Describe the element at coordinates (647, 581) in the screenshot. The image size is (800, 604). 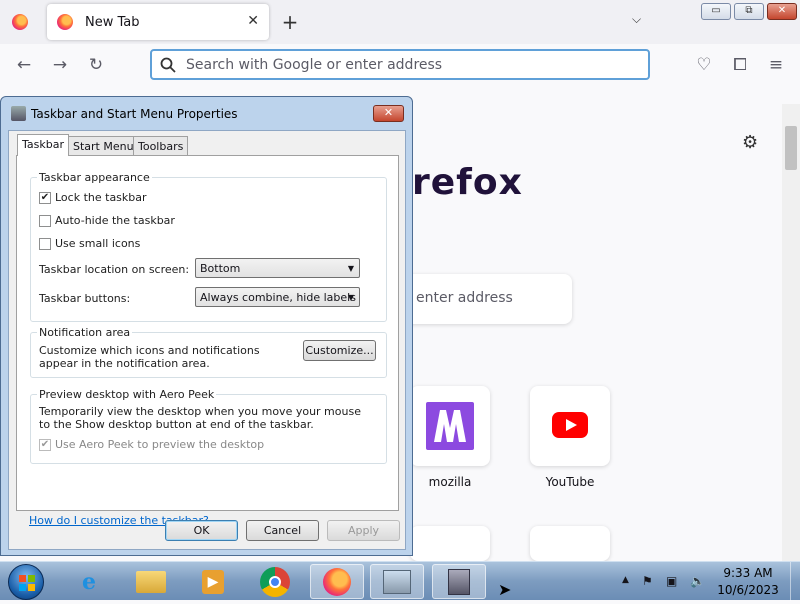
I see `action-center-icon: ⚑` at that location.